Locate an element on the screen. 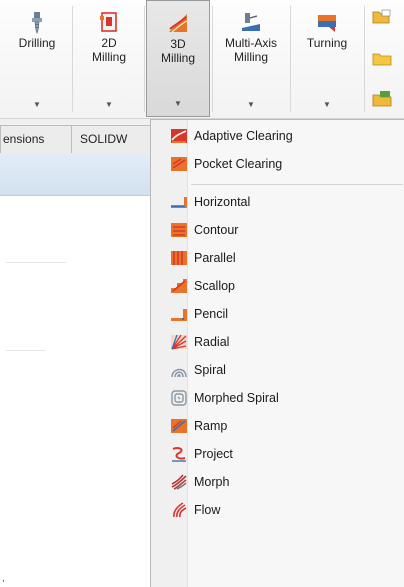  ribbon-label-3d-milling: 3D Milling is located at coordinates (177, 51).